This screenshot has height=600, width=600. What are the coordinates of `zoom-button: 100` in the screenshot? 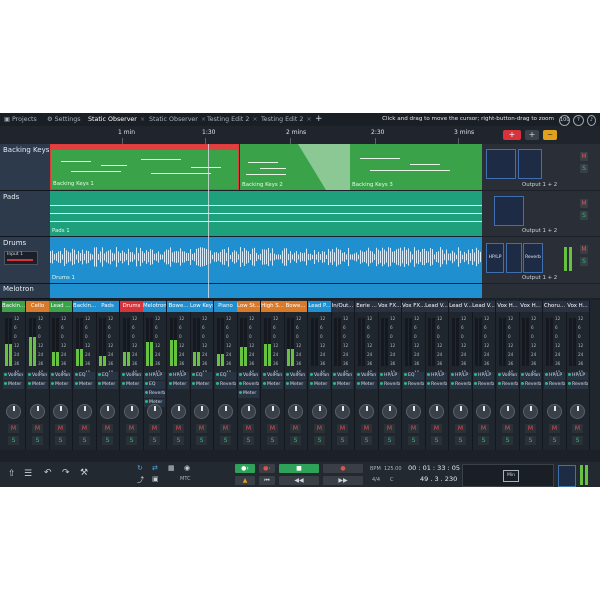 It's located at (564, 120).